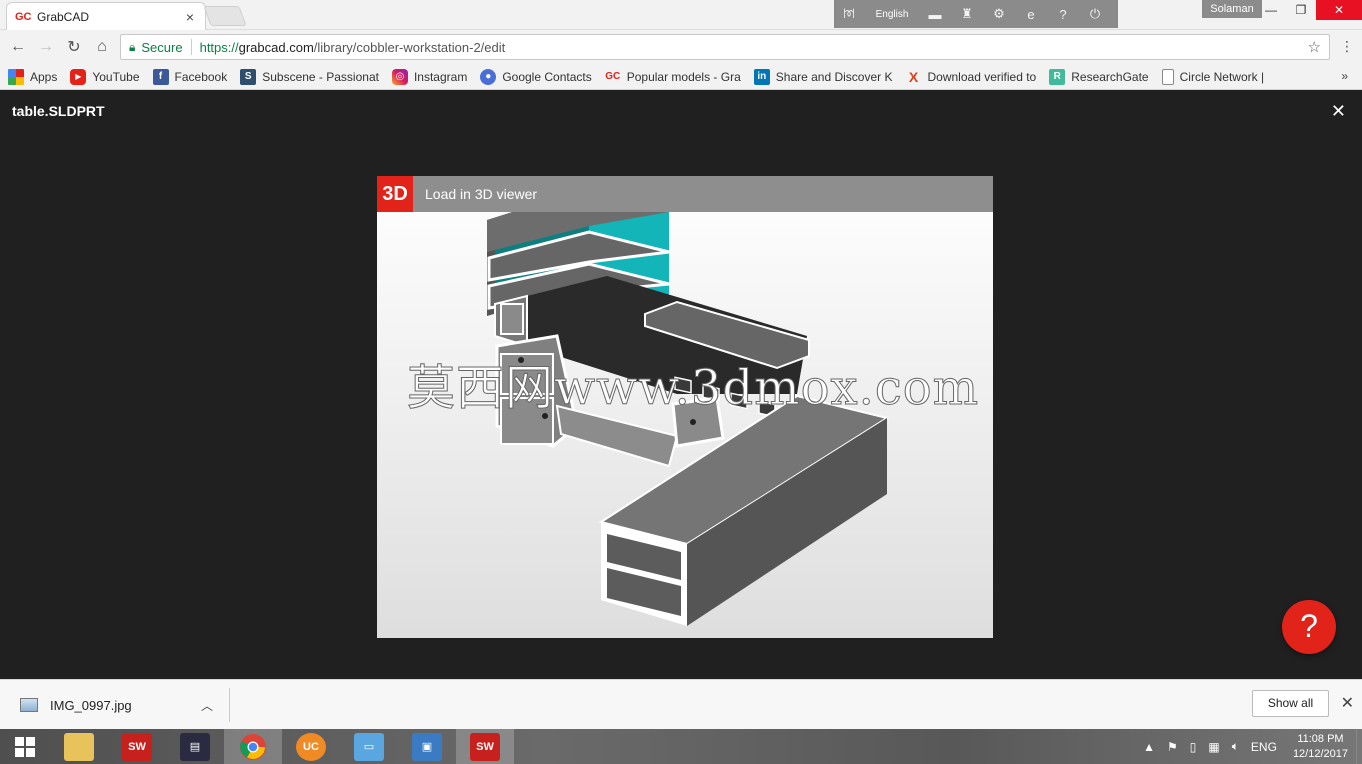 The width and height of the screenshot is (1362, 764). What do you see at coordinates (685, 194) in the screenshot?
I see `preview-header-bar: 3D Load in 3D viewer` at bounding box center [685, 194].